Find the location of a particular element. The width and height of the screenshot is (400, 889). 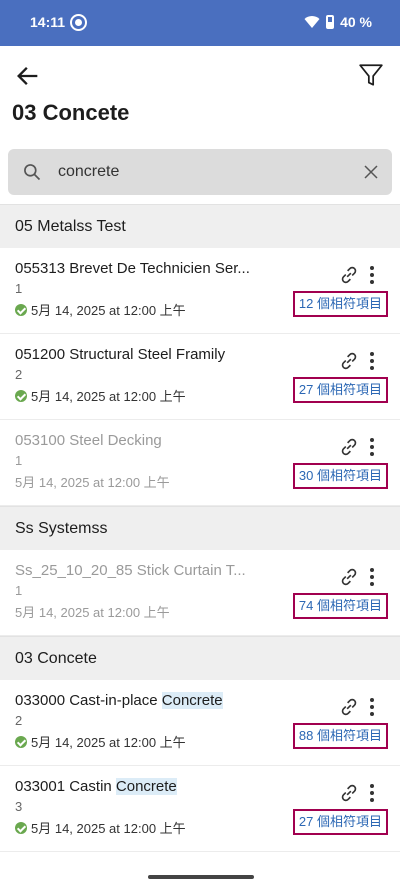

status-time: 14:11 is located at coordinates (48, 22).